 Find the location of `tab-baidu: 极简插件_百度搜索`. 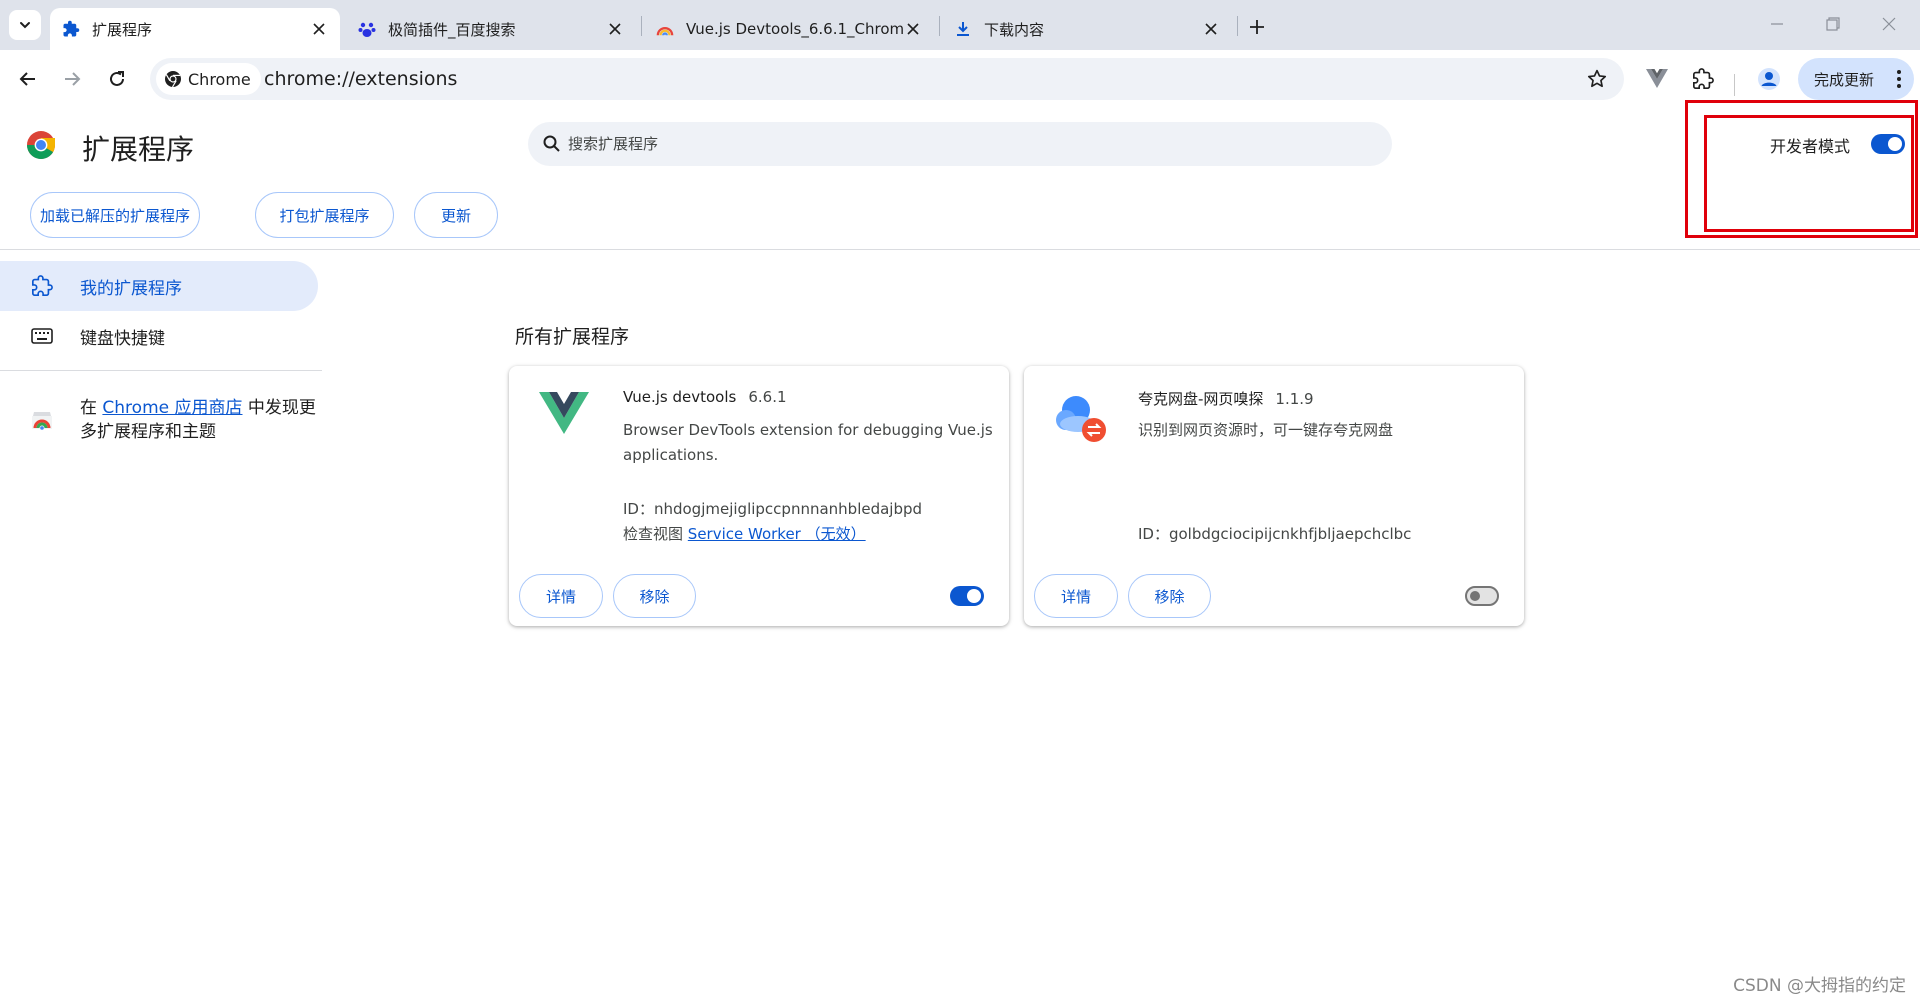

tab-baidu: 极简插件_百度搜索 is located at coordinates (491, 29).